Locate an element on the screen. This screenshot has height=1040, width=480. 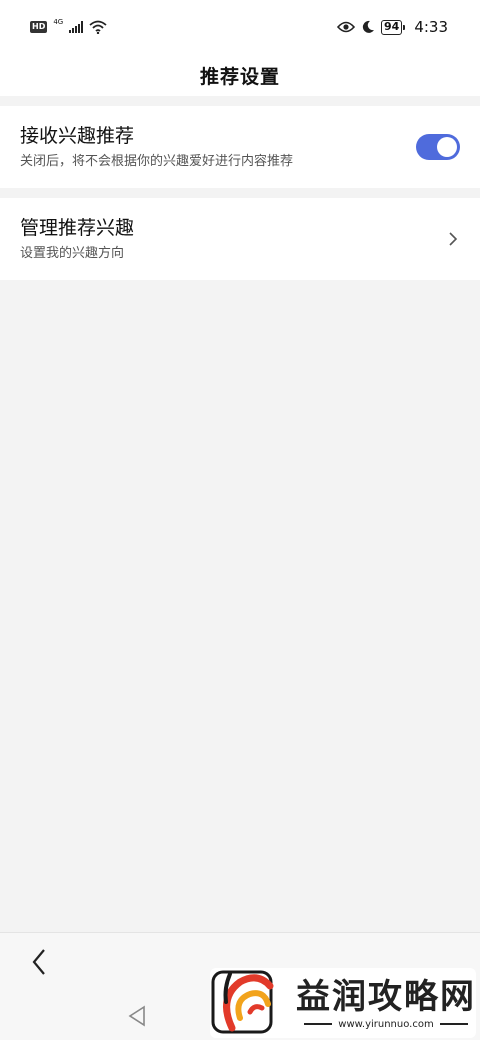
wifi-icon is located at coordinates (98, 27).